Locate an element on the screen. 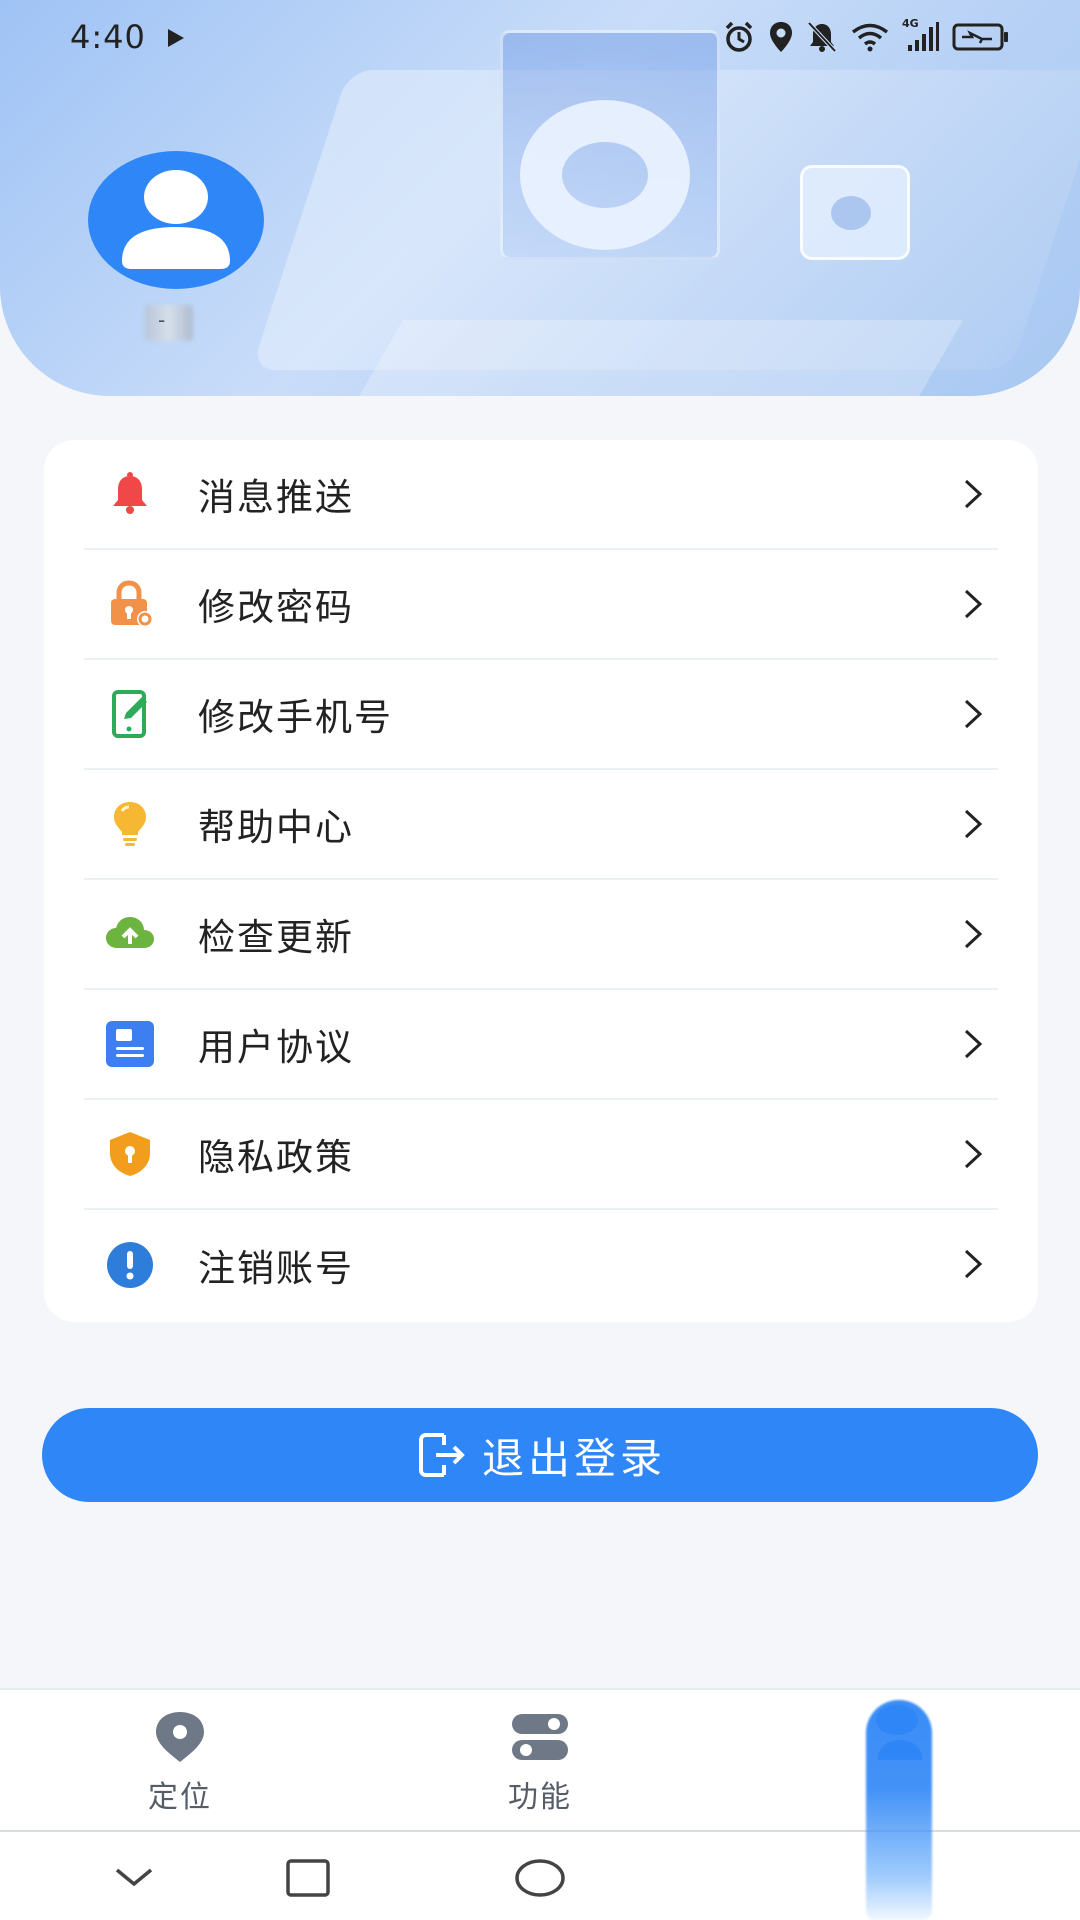  user-avatar-icon is located at coordinates (176, 219).